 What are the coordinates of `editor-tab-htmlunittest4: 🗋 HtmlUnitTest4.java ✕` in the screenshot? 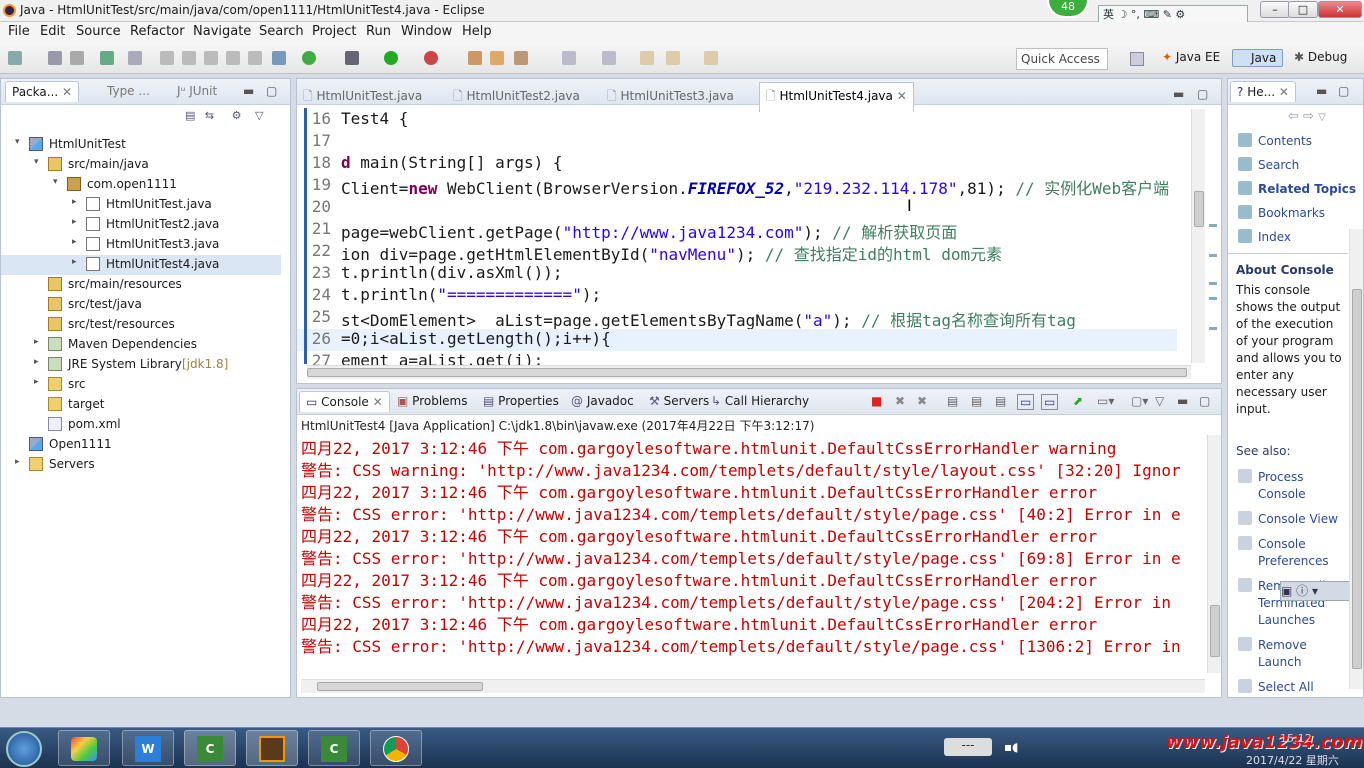 It's located at (836, 97).